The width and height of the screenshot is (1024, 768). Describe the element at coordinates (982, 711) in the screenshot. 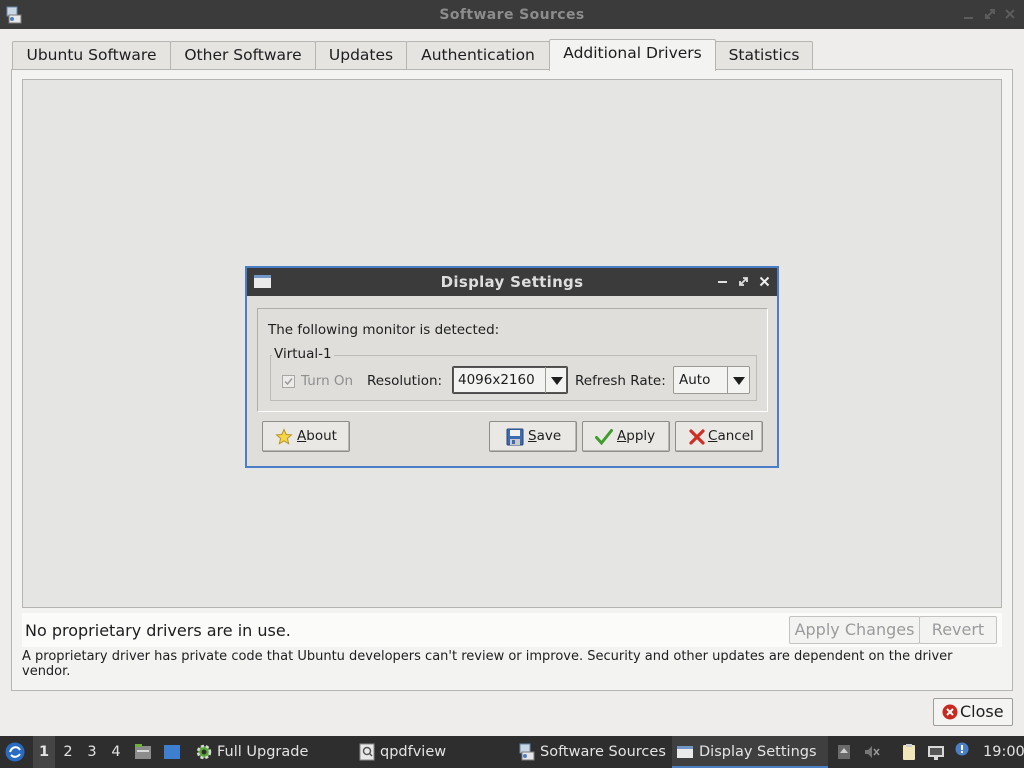

I see `close-button-label: Close` at that location.